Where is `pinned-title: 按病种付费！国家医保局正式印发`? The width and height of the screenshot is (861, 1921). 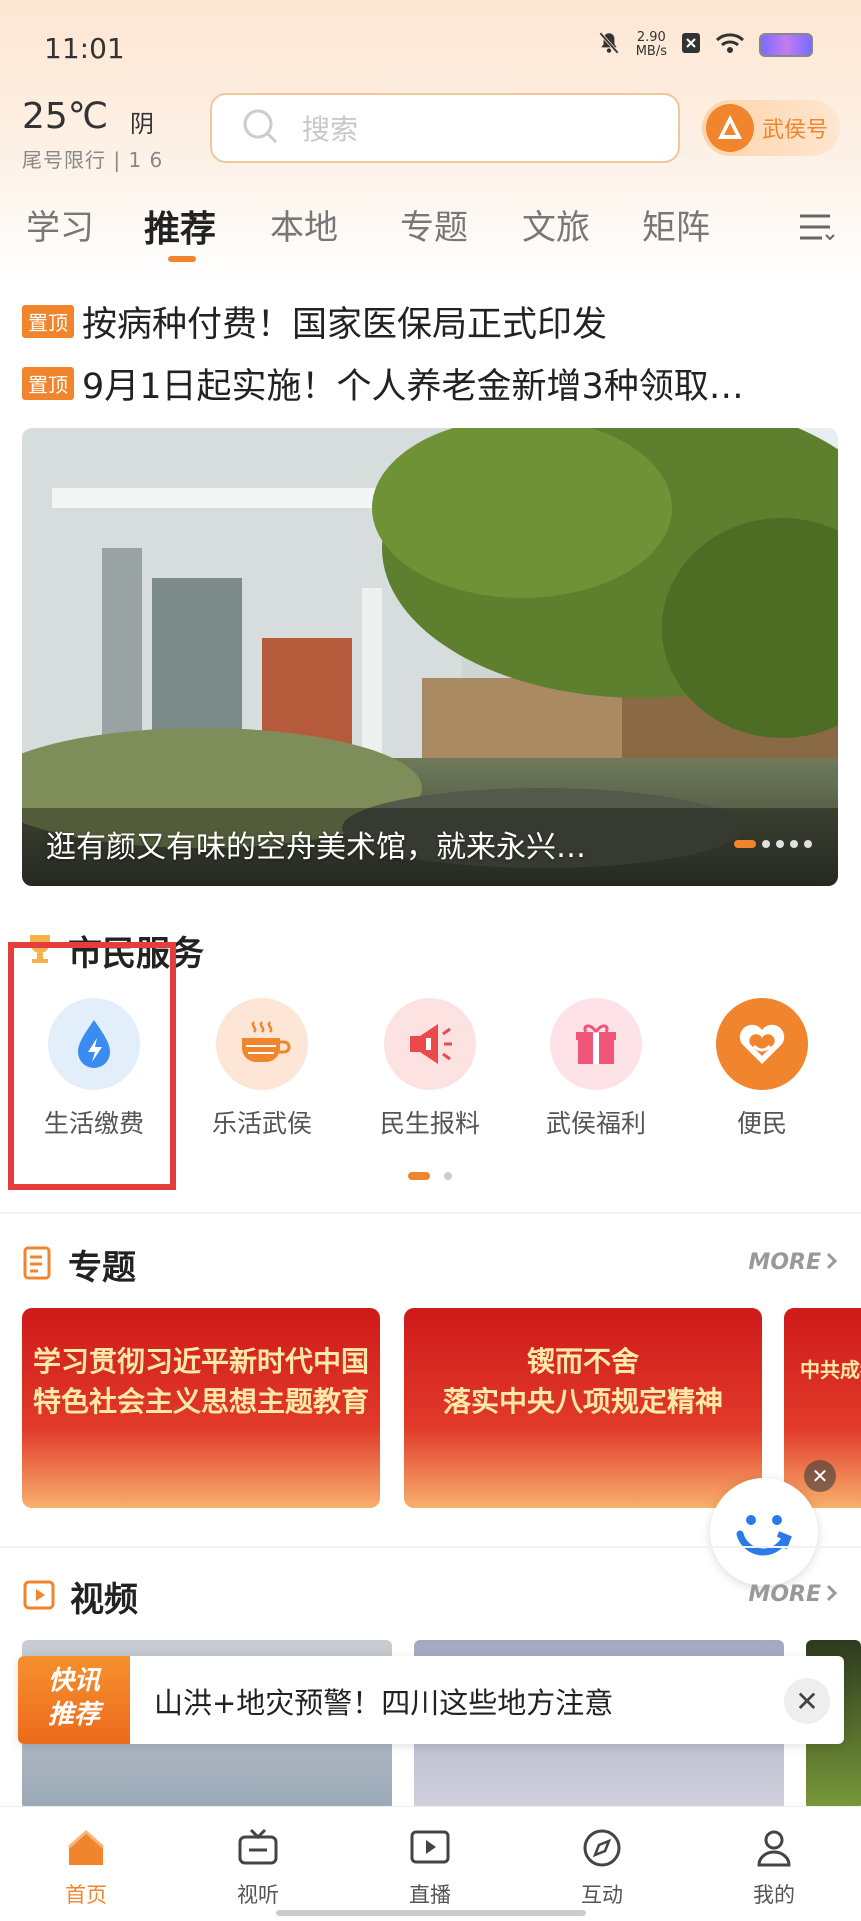 pinned-title: 按病种付费！国家医保局正式印发 is located at coordinates (345, 325).